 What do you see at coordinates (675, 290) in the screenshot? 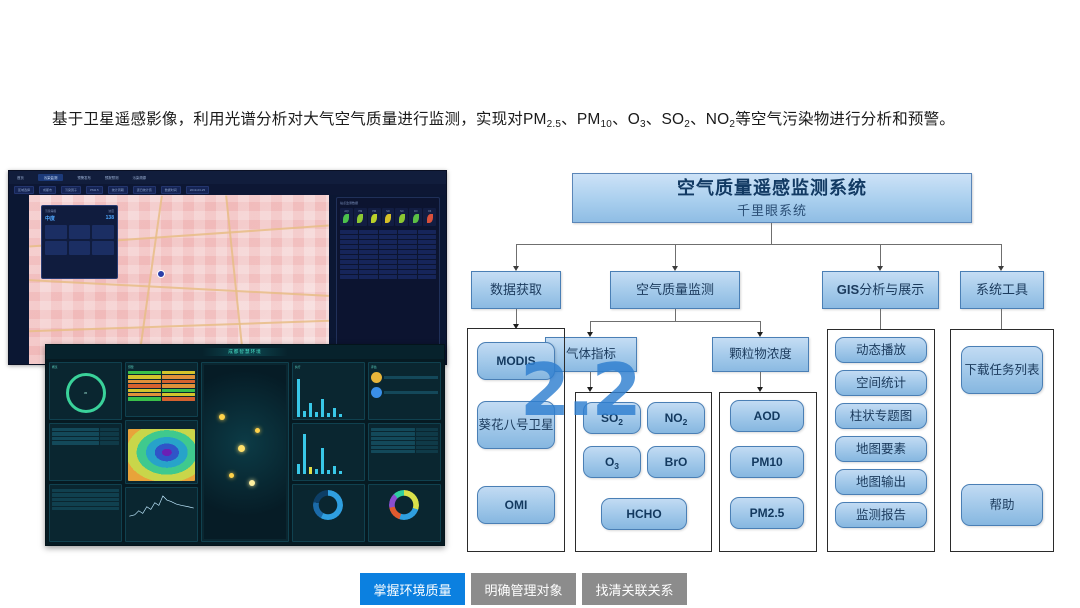
I see `node-air-quality-monitoring: 空气质量监测` at bounding box center [675, 290].